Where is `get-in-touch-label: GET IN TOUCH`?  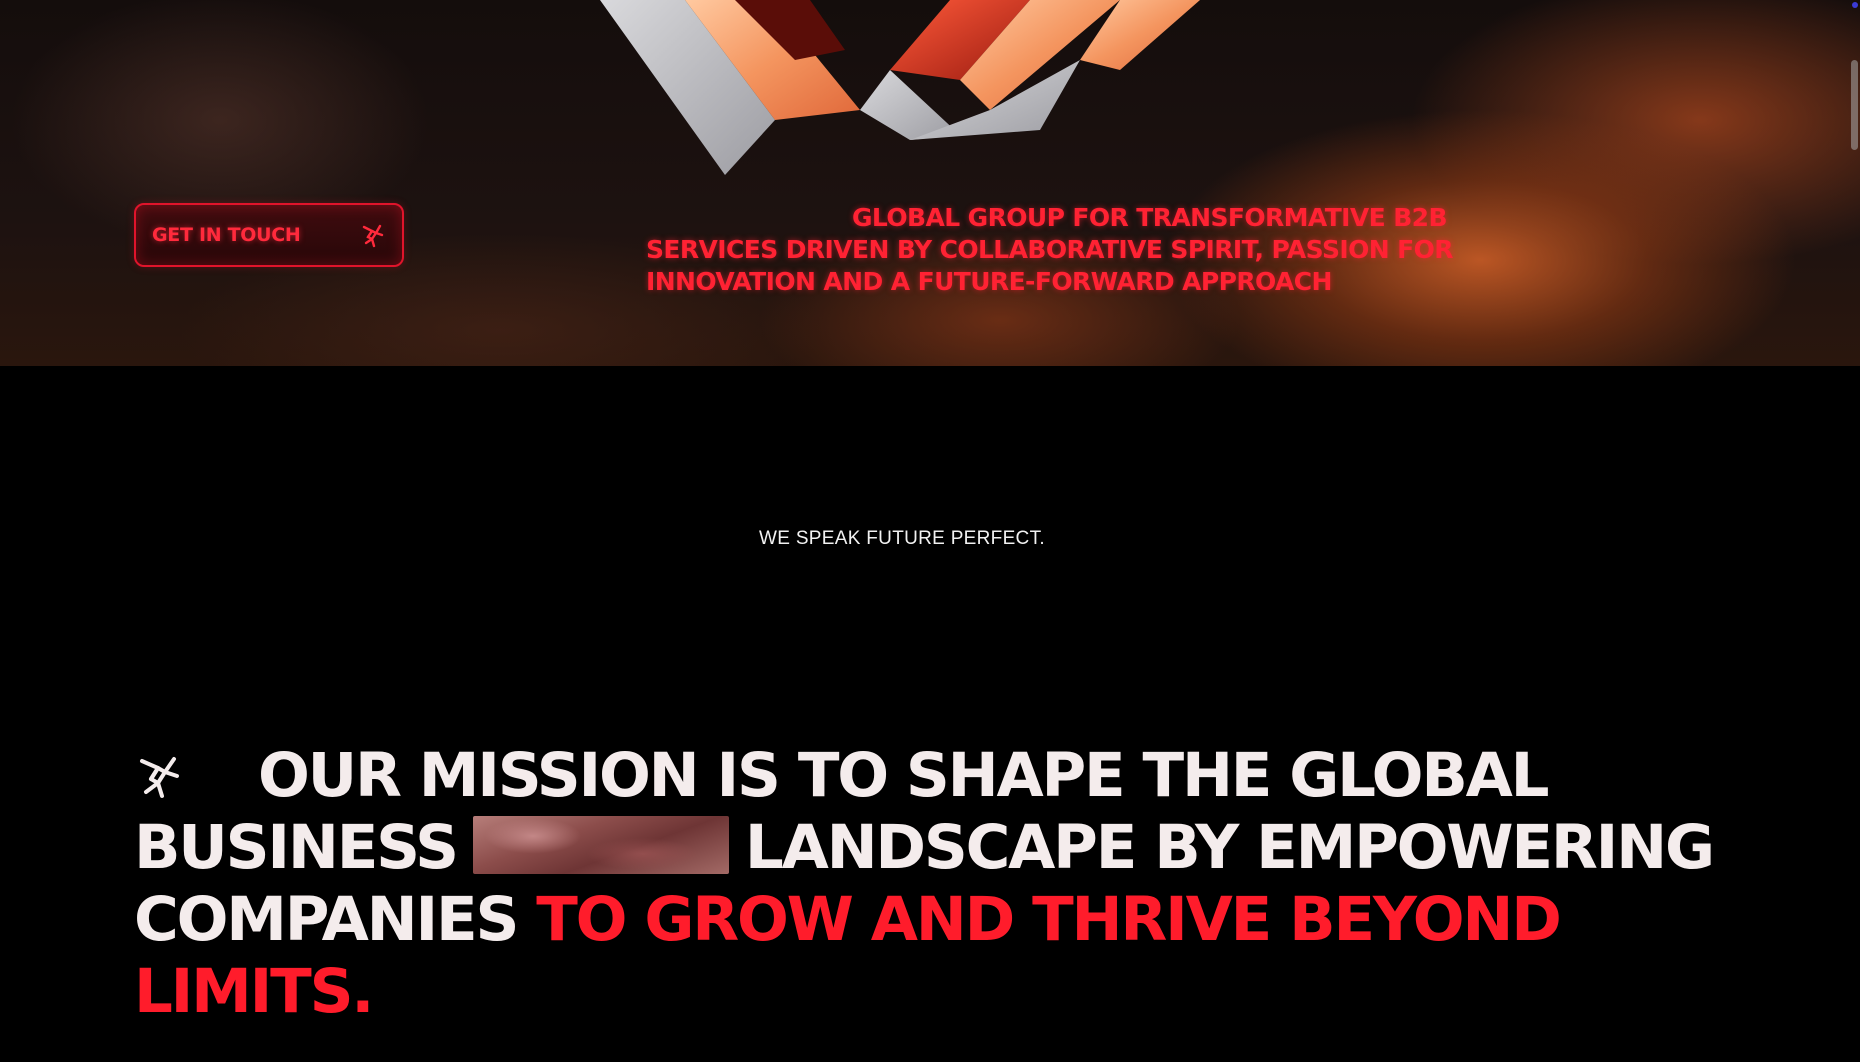 get-in-touch-label: GET IN TOUCH is located at coordinates (226, 235).